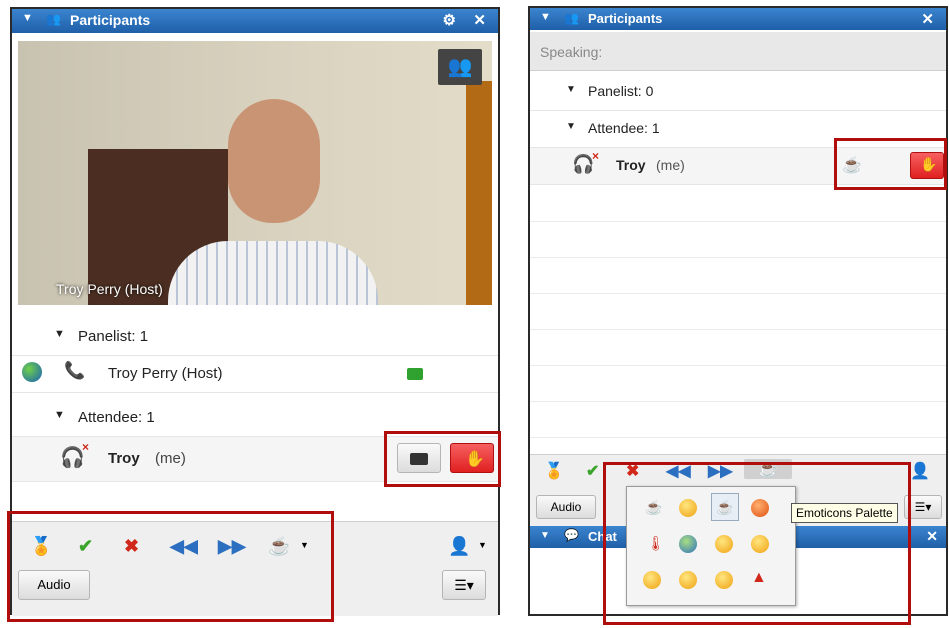 The width and height of the screenshot is (949, 628). Describe the element at coordinates (621, 91) in the screenshot. I see `panelist-header: Panelist: 0` at that location.